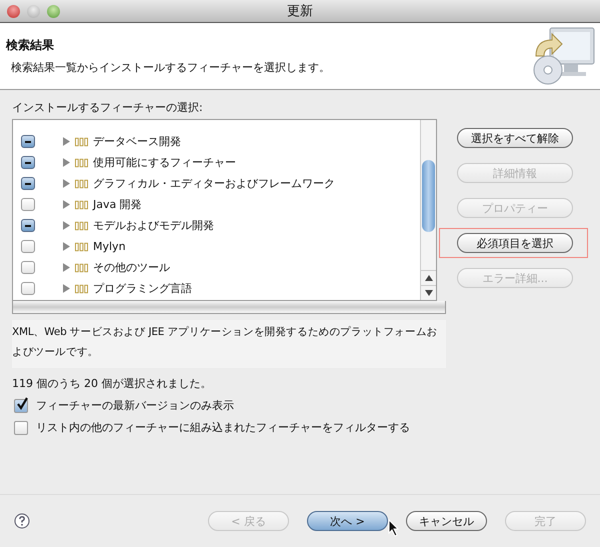  What do you see at coordinates (117, 204) in the screenshot?
I see `feature-name: Java 開発` at bounding box center [117, 204].